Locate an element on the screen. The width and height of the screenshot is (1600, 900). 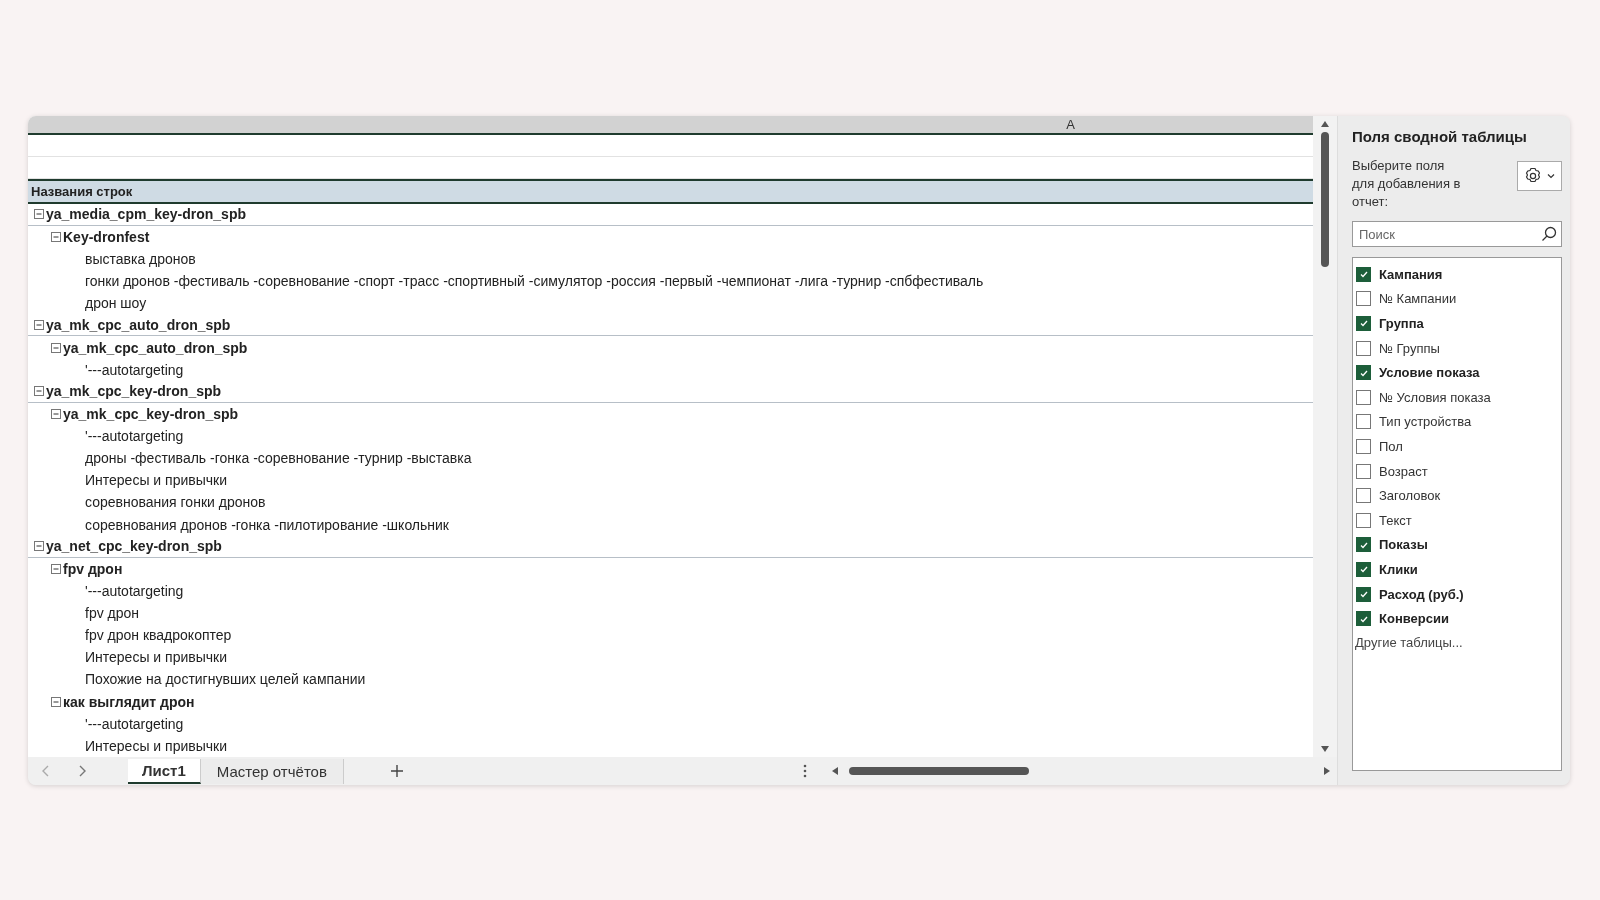
field-label: Расход (руб.) is located at coordinates (1421, 594).